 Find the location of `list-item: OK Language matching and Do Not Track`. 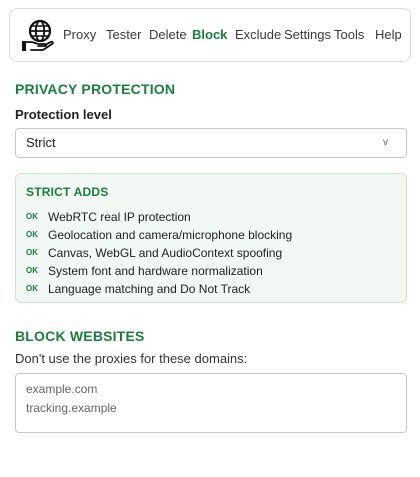

list-item: OK Language matching and Do Not Track is located at coordinates (138, 288).